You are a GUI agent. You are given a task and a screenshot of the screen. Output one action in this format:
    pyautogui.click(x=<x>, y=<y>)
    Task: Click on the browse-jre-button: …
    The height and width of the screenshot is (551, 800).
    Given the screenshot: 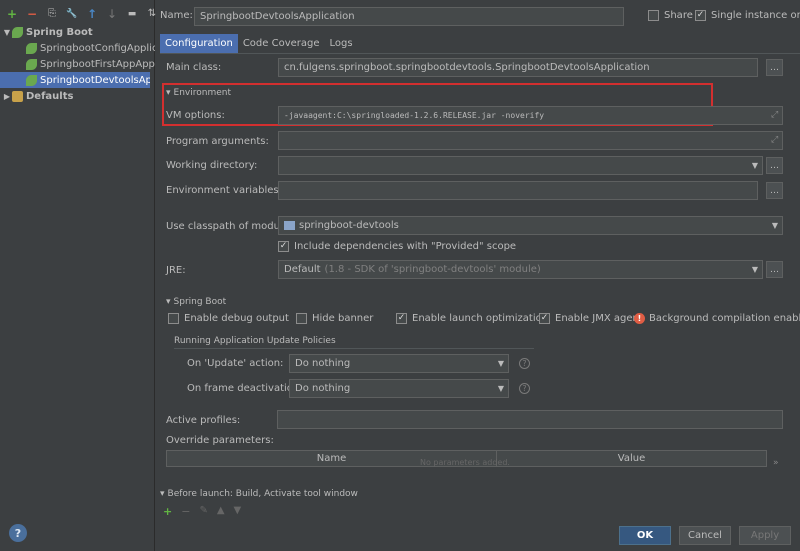 What is the action you would take?
    pyautogui.click(x=774, y=269)
    